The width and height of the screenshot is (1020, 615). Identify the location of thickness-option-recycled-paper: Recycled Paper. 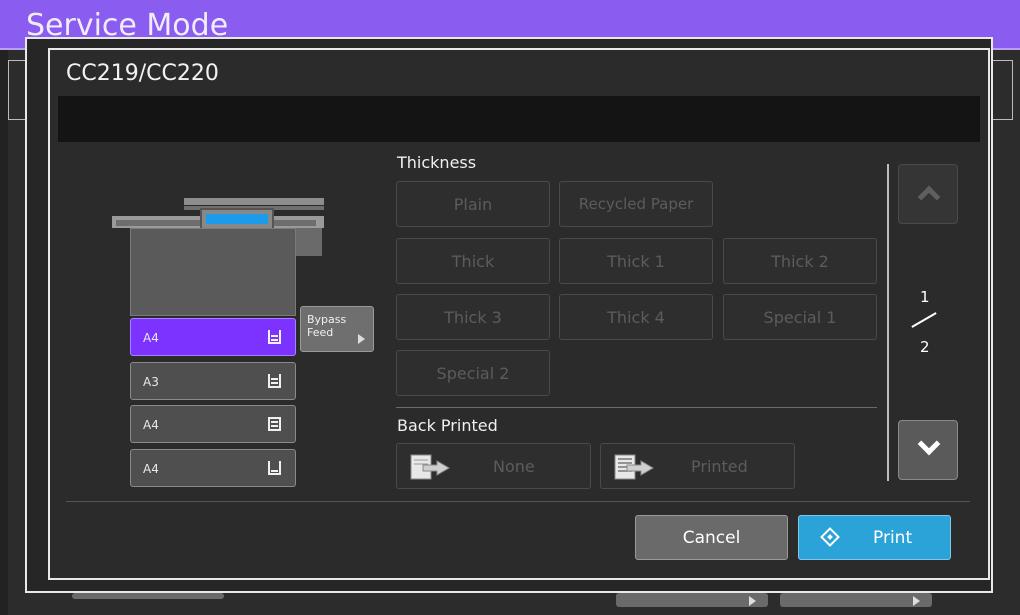
(636, 204).